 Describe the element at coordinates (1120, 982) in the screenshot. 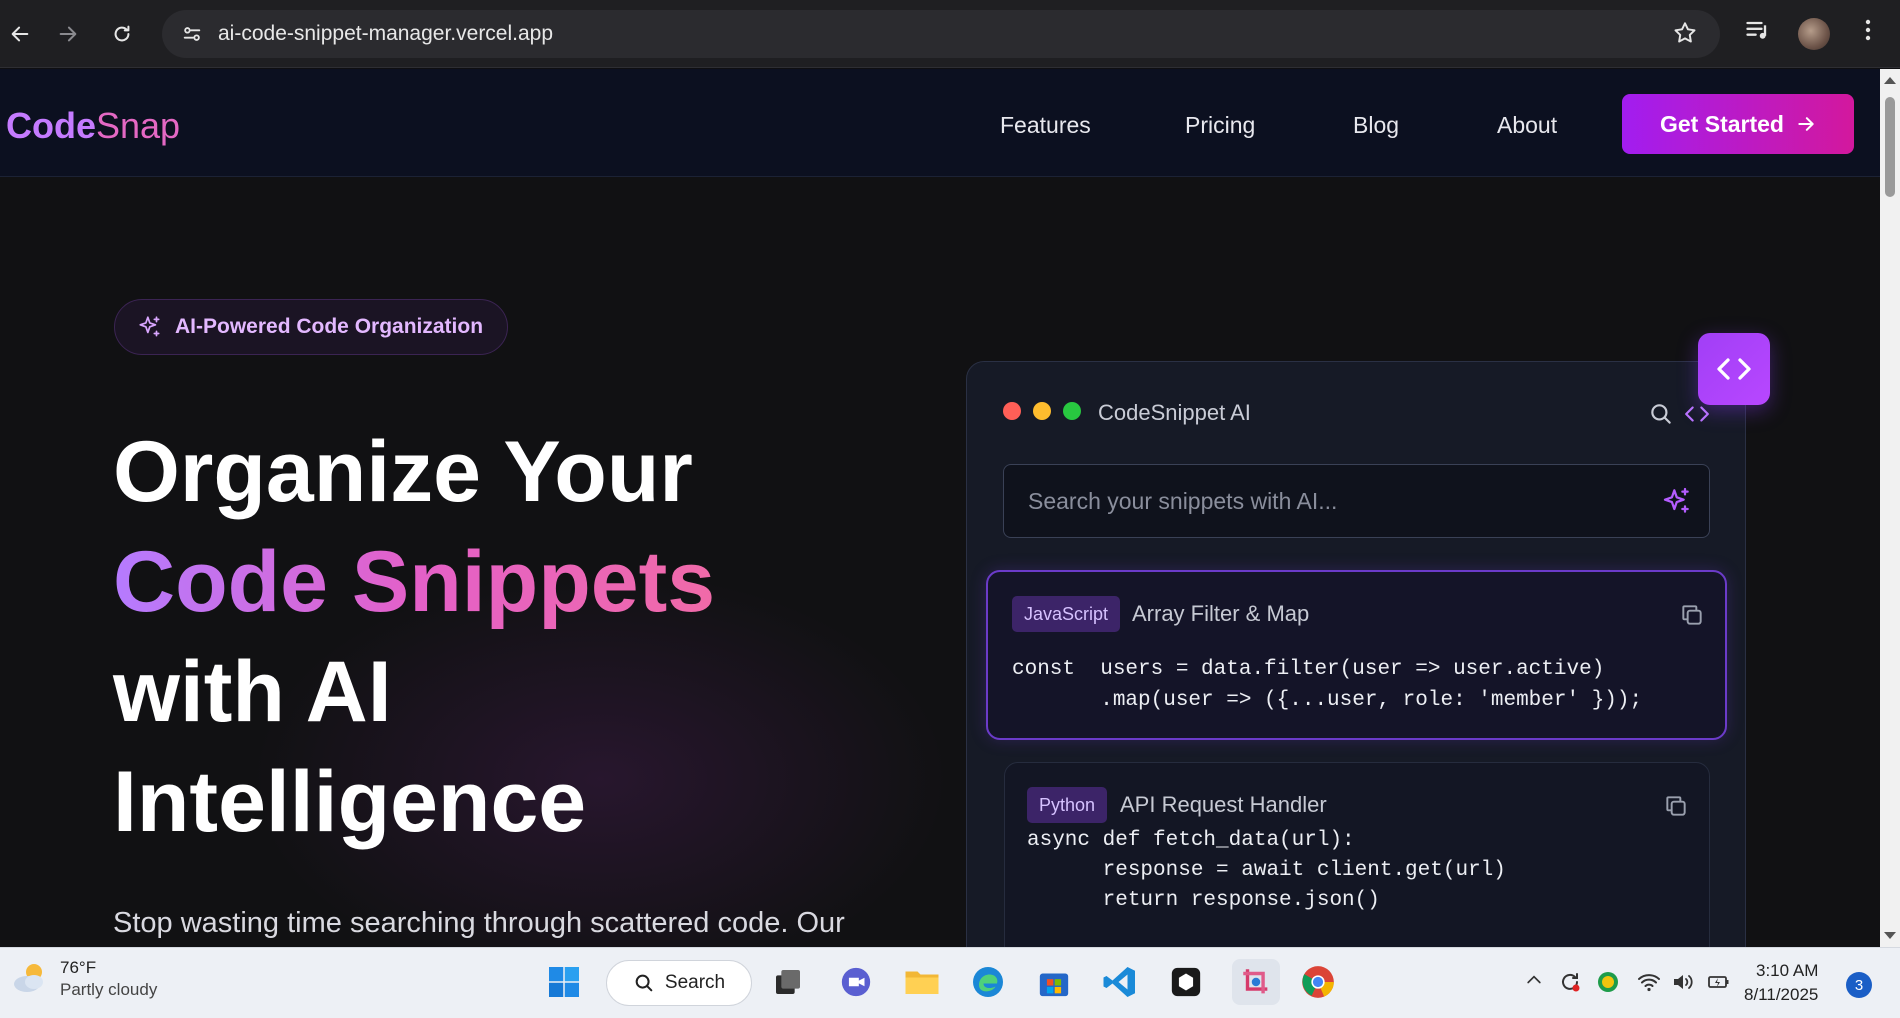

I see `vscode-icon` at that location.